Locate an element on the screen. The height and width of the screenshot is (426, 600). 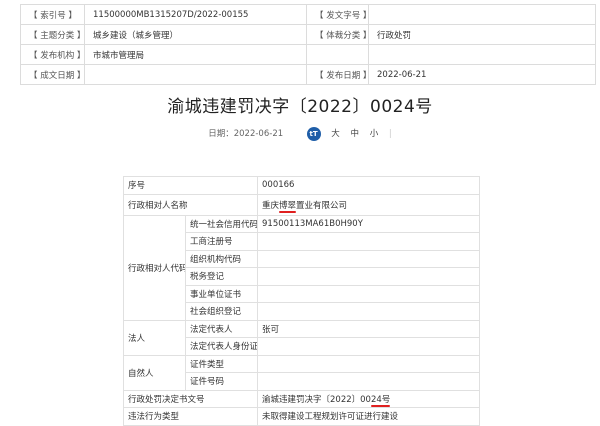
natural-person-label: 自然人 is located at coordinates (154, 372).